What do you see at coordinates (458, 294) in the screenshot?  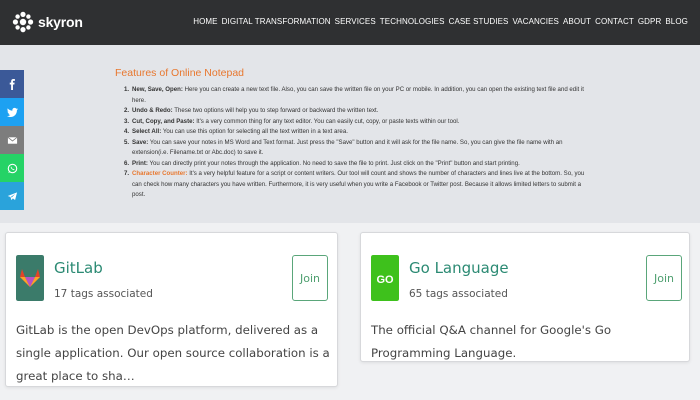 I see `tags-count: 65 tags associated` at bounding box center [458, 294].